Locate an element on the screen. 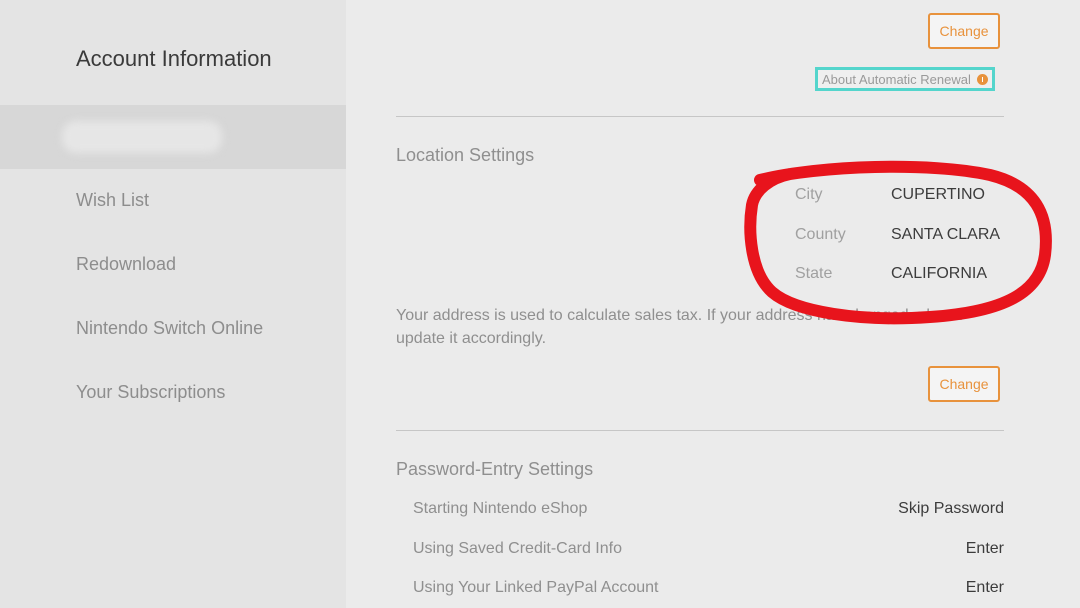 The width and height of the screenshot is (1080, 608). state-label: State is located at coordinates (814, 273).